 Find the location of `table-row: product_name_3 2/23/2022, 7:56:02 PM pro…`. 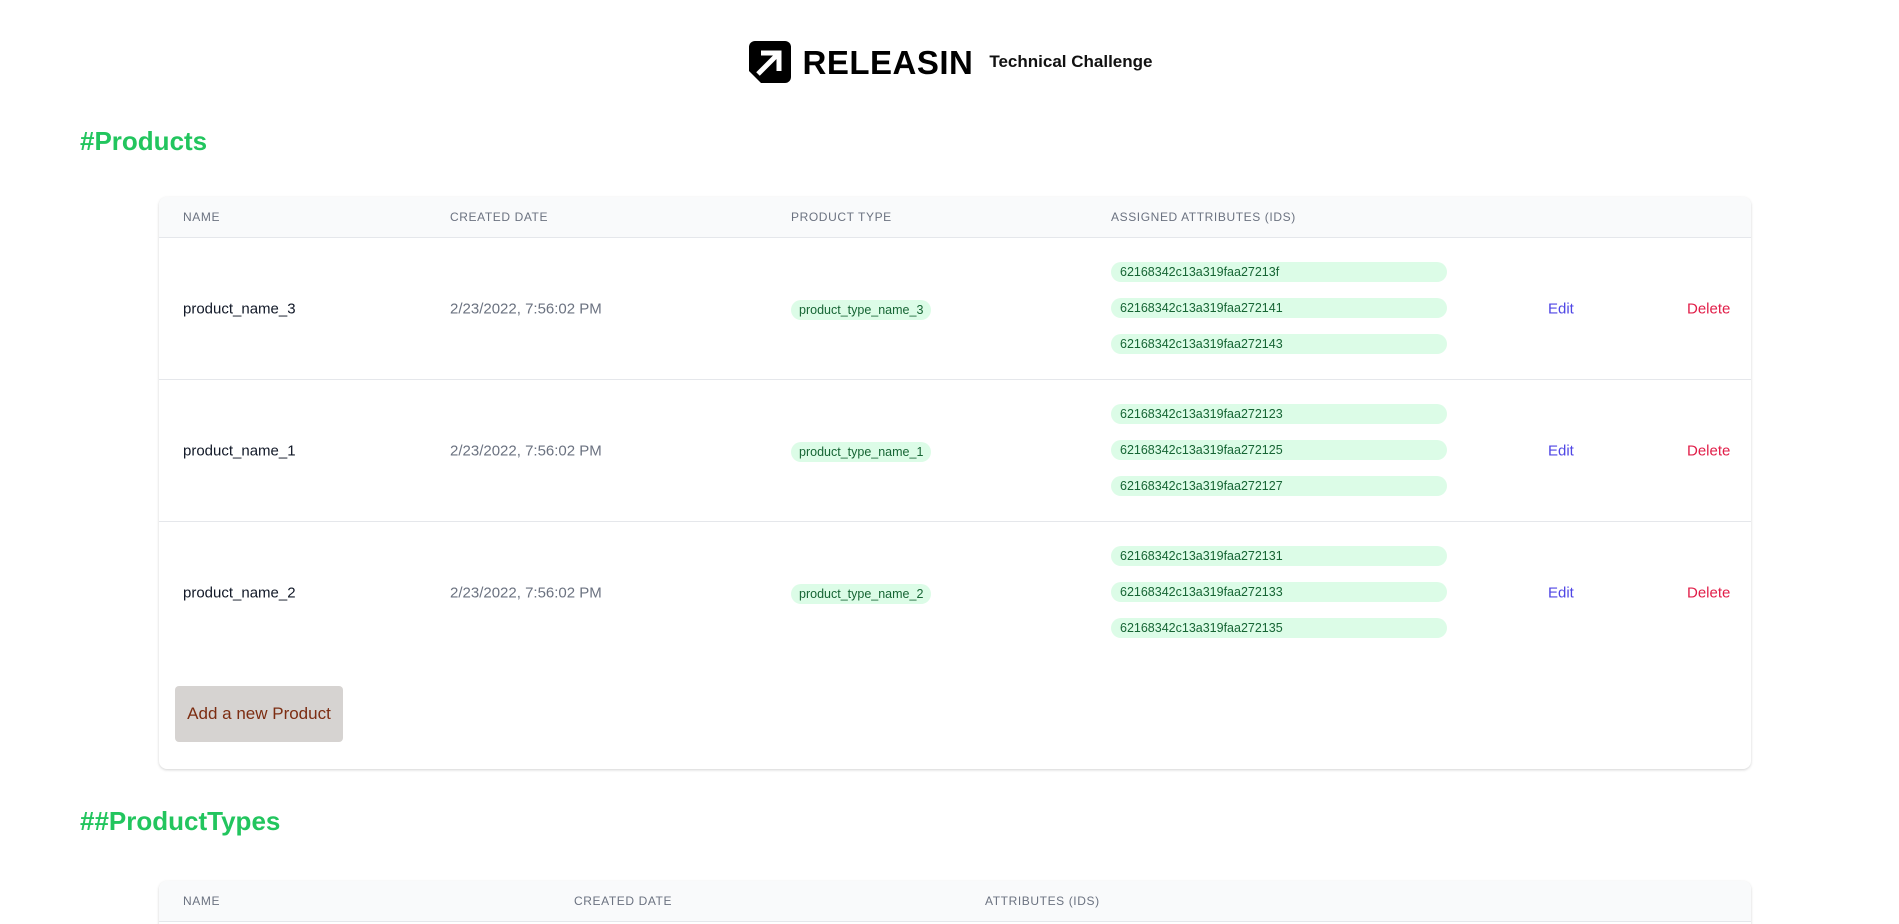

table-row: product_name_3 2/23/2022, 7:56:02 PM pro… is located at coordinates (955, 309).